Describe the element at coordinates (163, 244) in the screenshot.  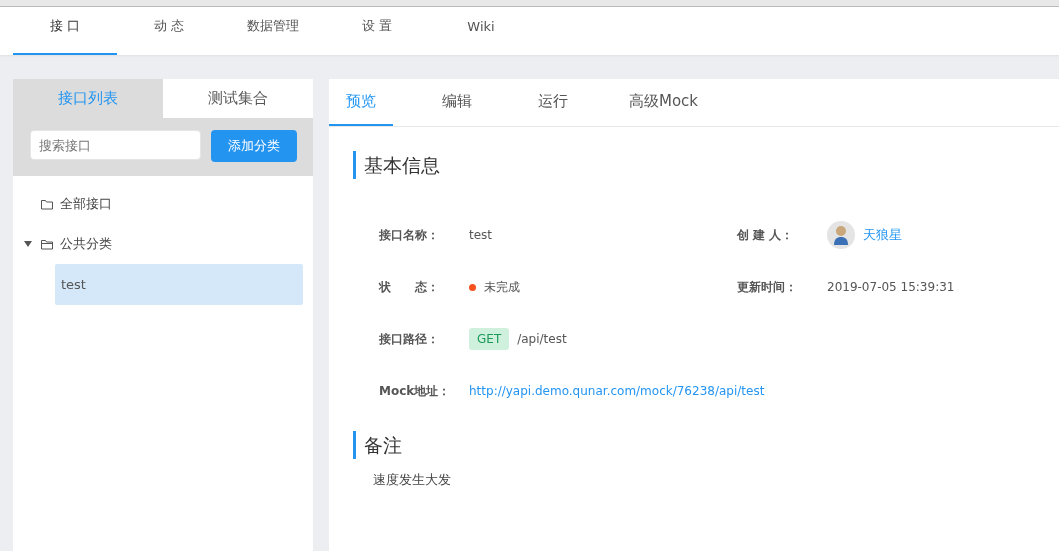
I see `tree-item: 公共分类` at that location.